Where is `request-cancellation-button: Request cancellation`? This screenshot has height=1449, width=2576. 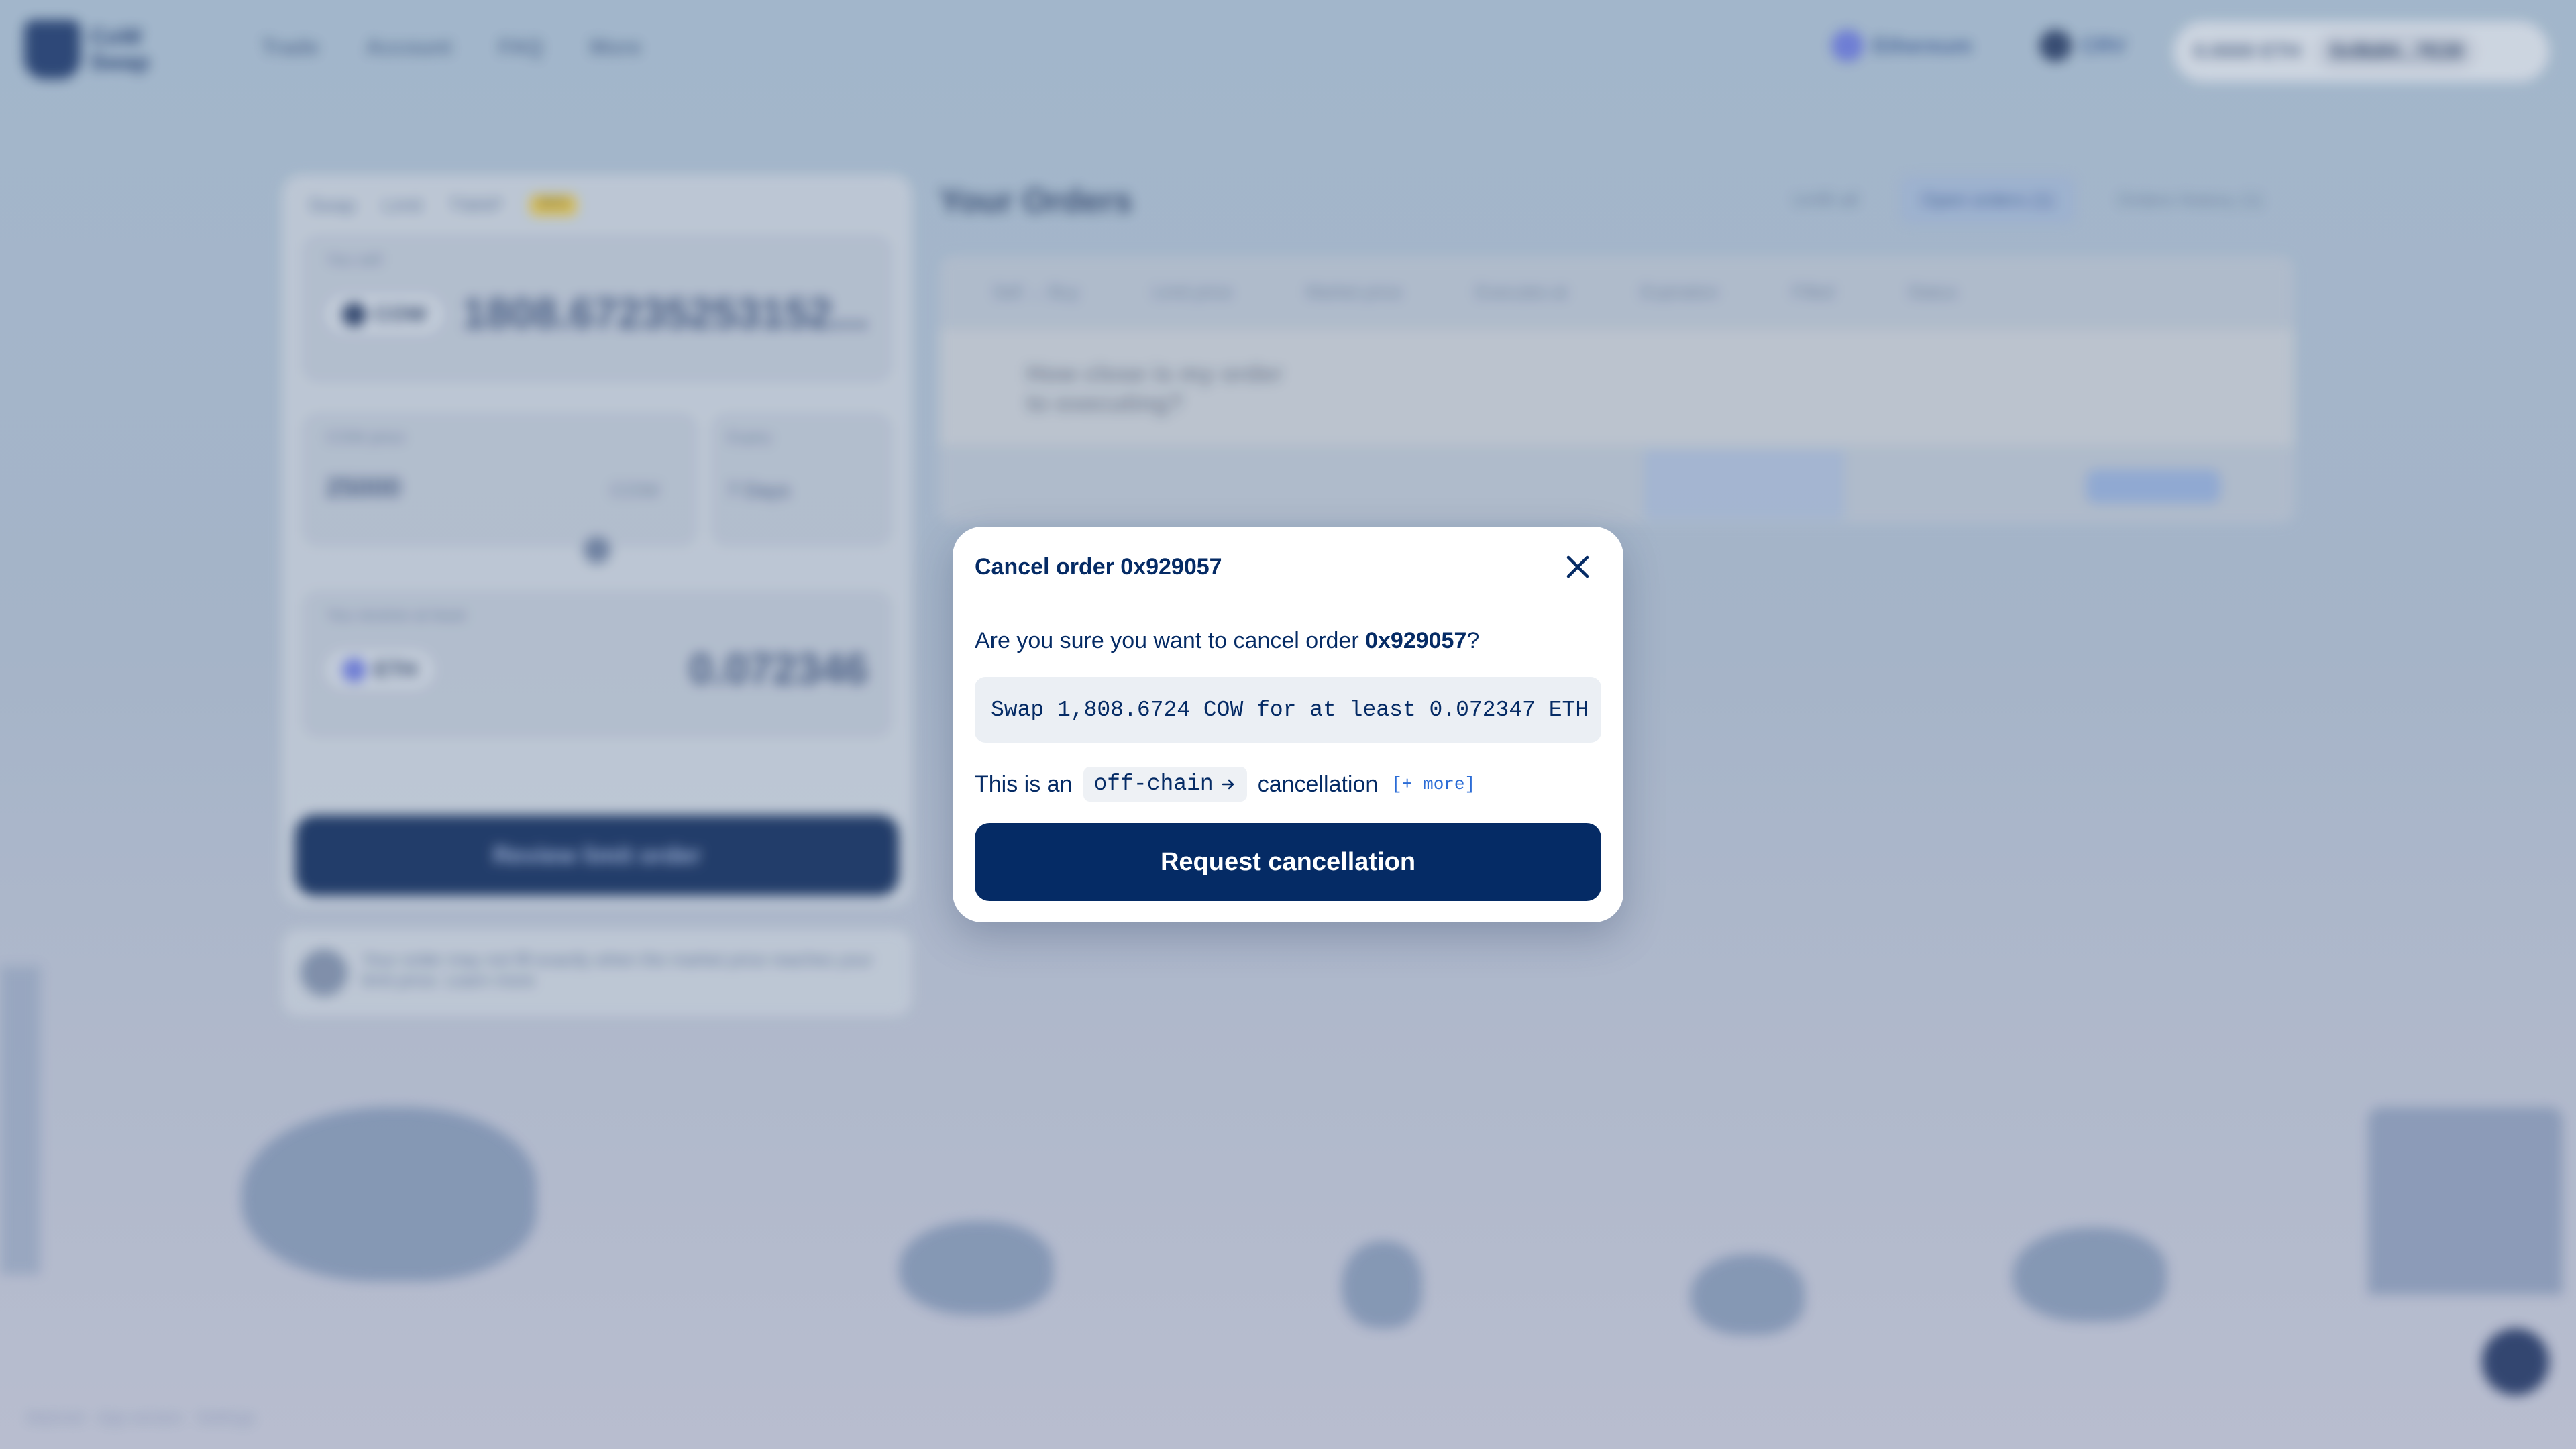 request-cancellation-button: Request cancellation is located at coordinates (1288, 862).